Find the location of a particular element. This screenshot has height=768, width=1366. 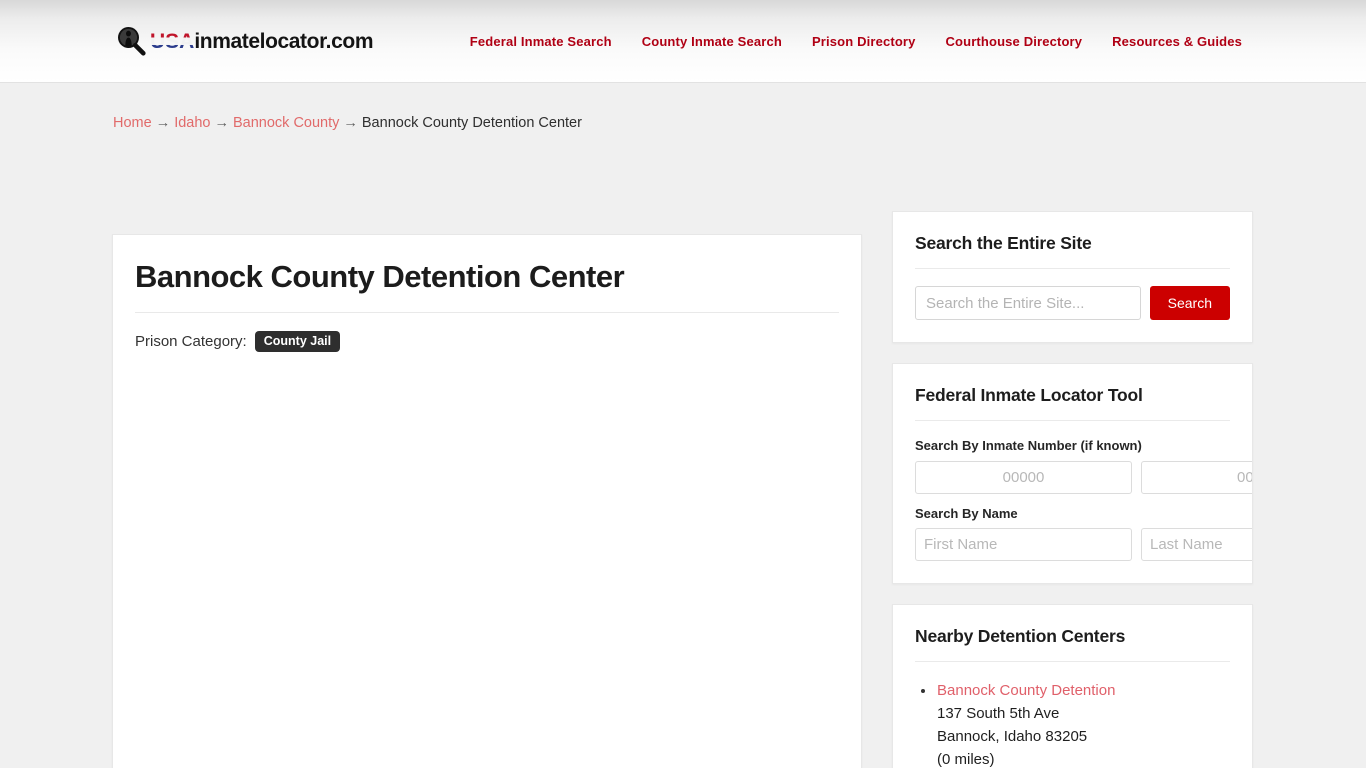

search-site-form: Search is located at coordinates (1072, 303).